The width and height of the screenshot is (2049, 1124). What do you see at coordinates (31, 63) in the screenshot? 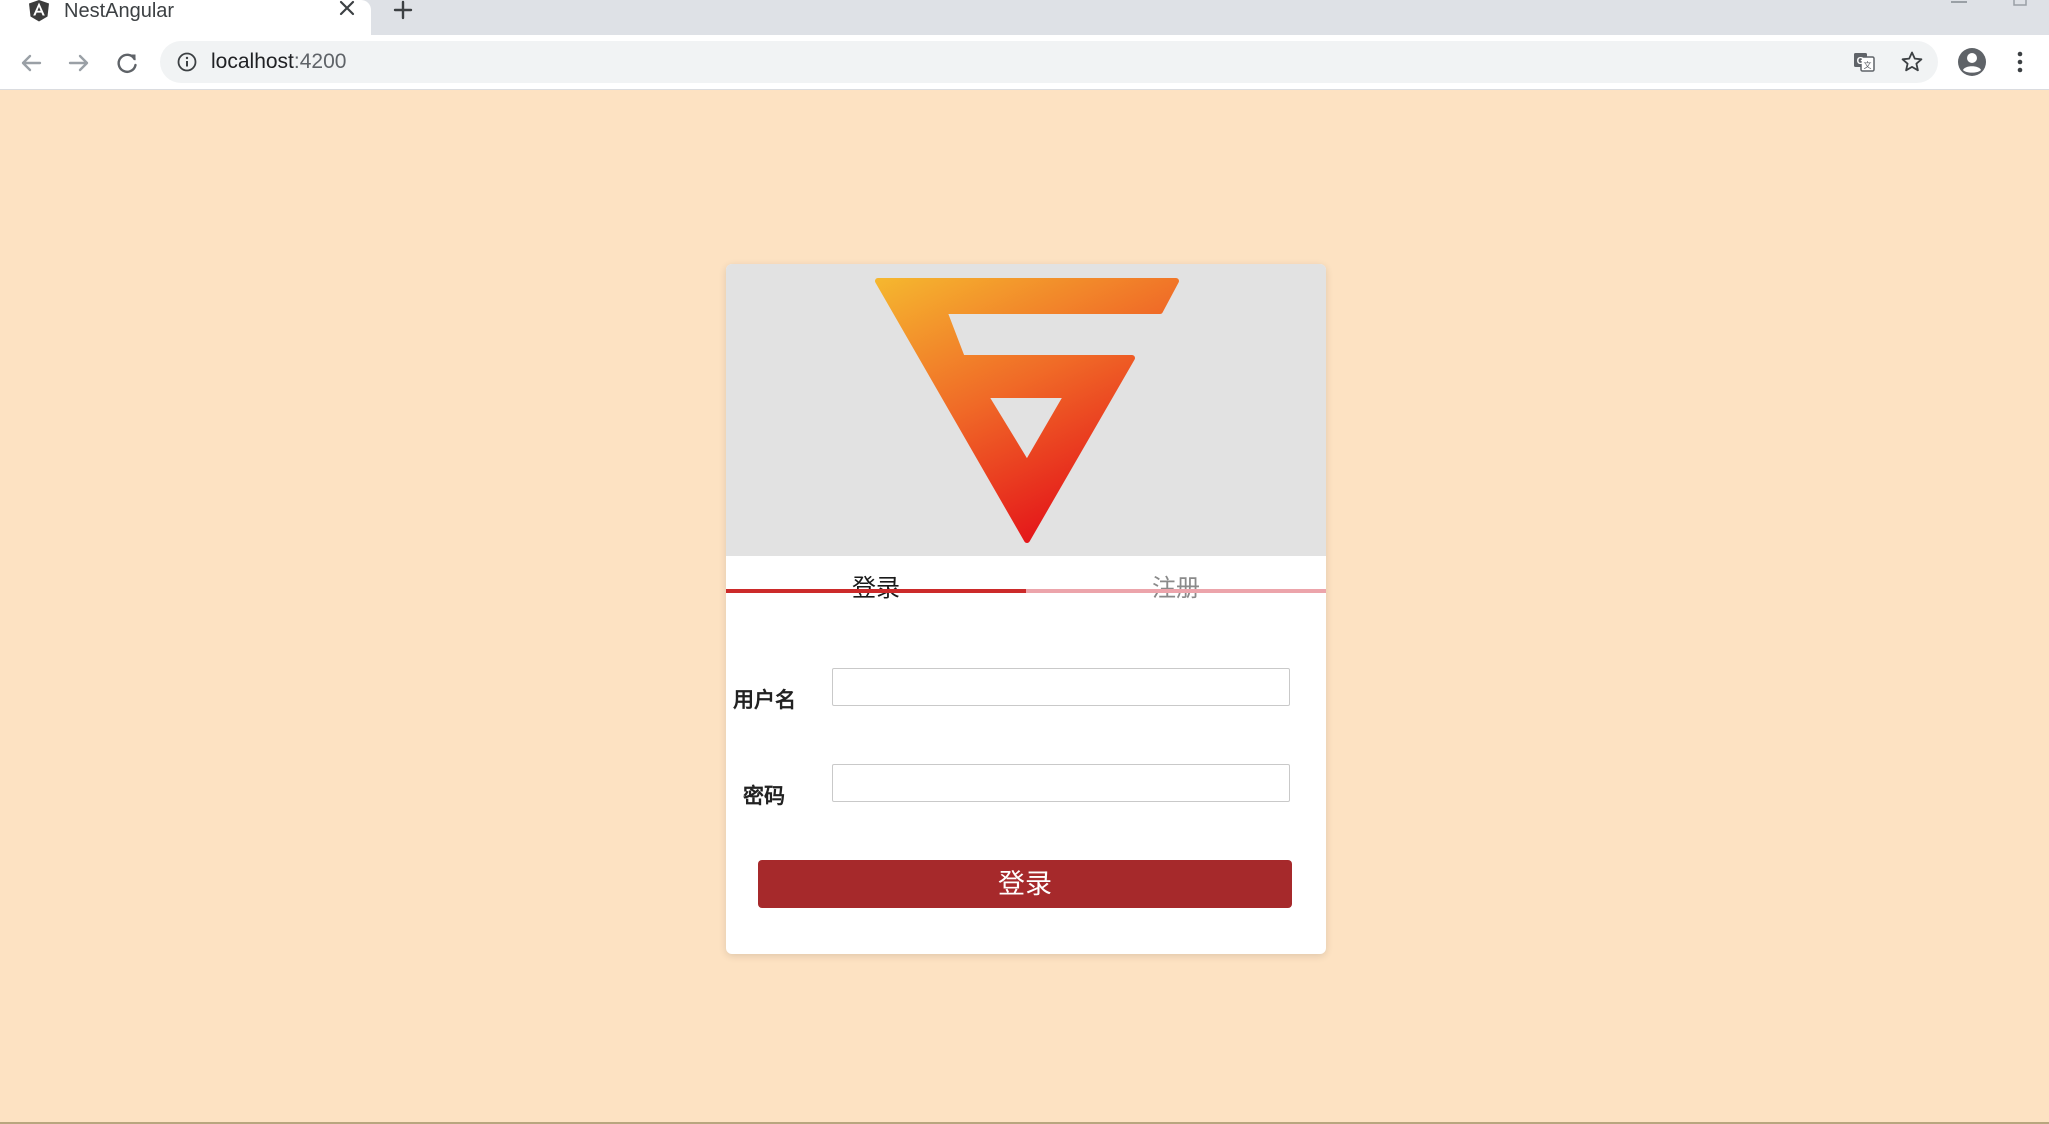
I see `arrow-left-icon` at bounding box center [31, 63].